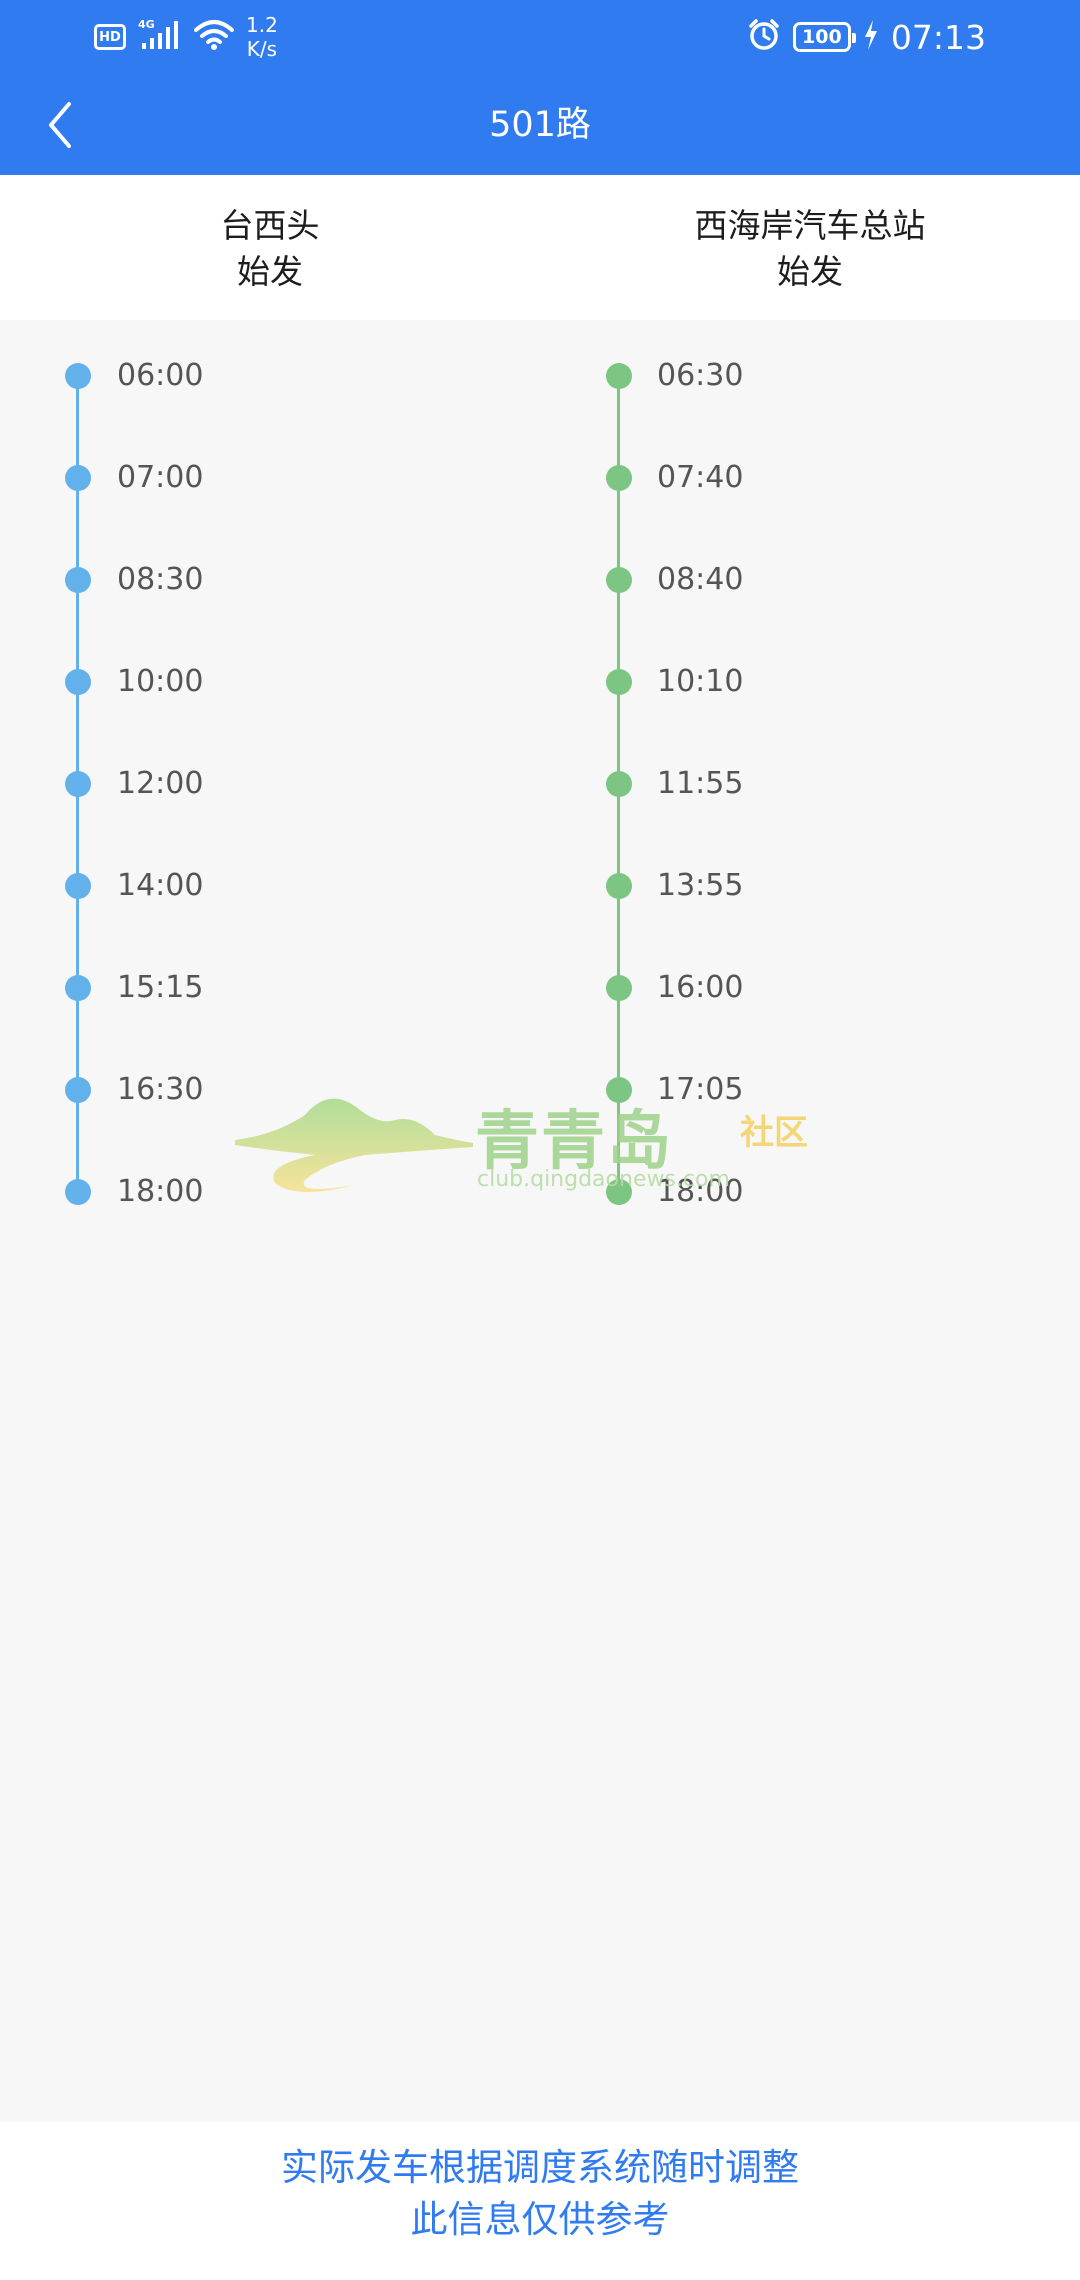  Describe the element at coordinates (160, 375) in the screenshot. I see `departure-time: 06:00` at that location.